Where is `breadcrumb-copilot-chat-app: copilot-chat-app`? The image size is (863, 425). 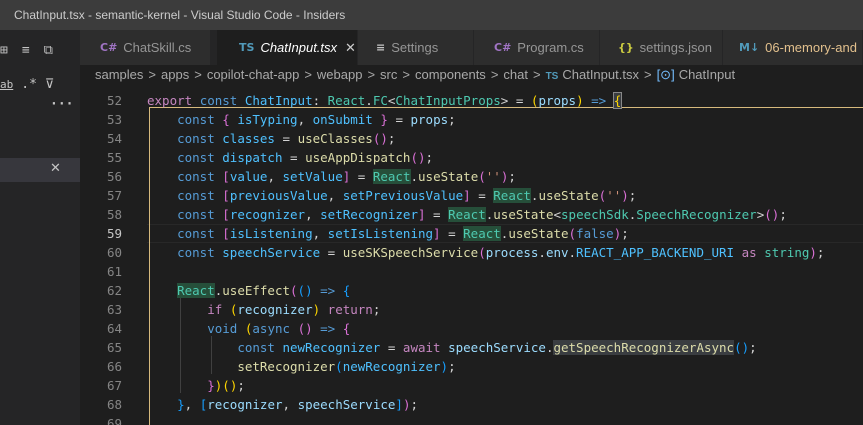
breadcrumb-copilot-chat-app: copilot-chat-app is located at coordinates (253, 74).